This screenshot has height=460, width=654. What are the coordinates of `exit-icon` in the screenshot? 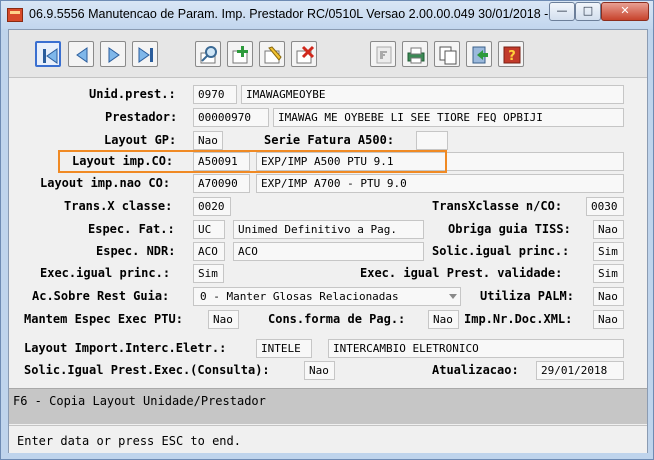 It's located at (480, 55).